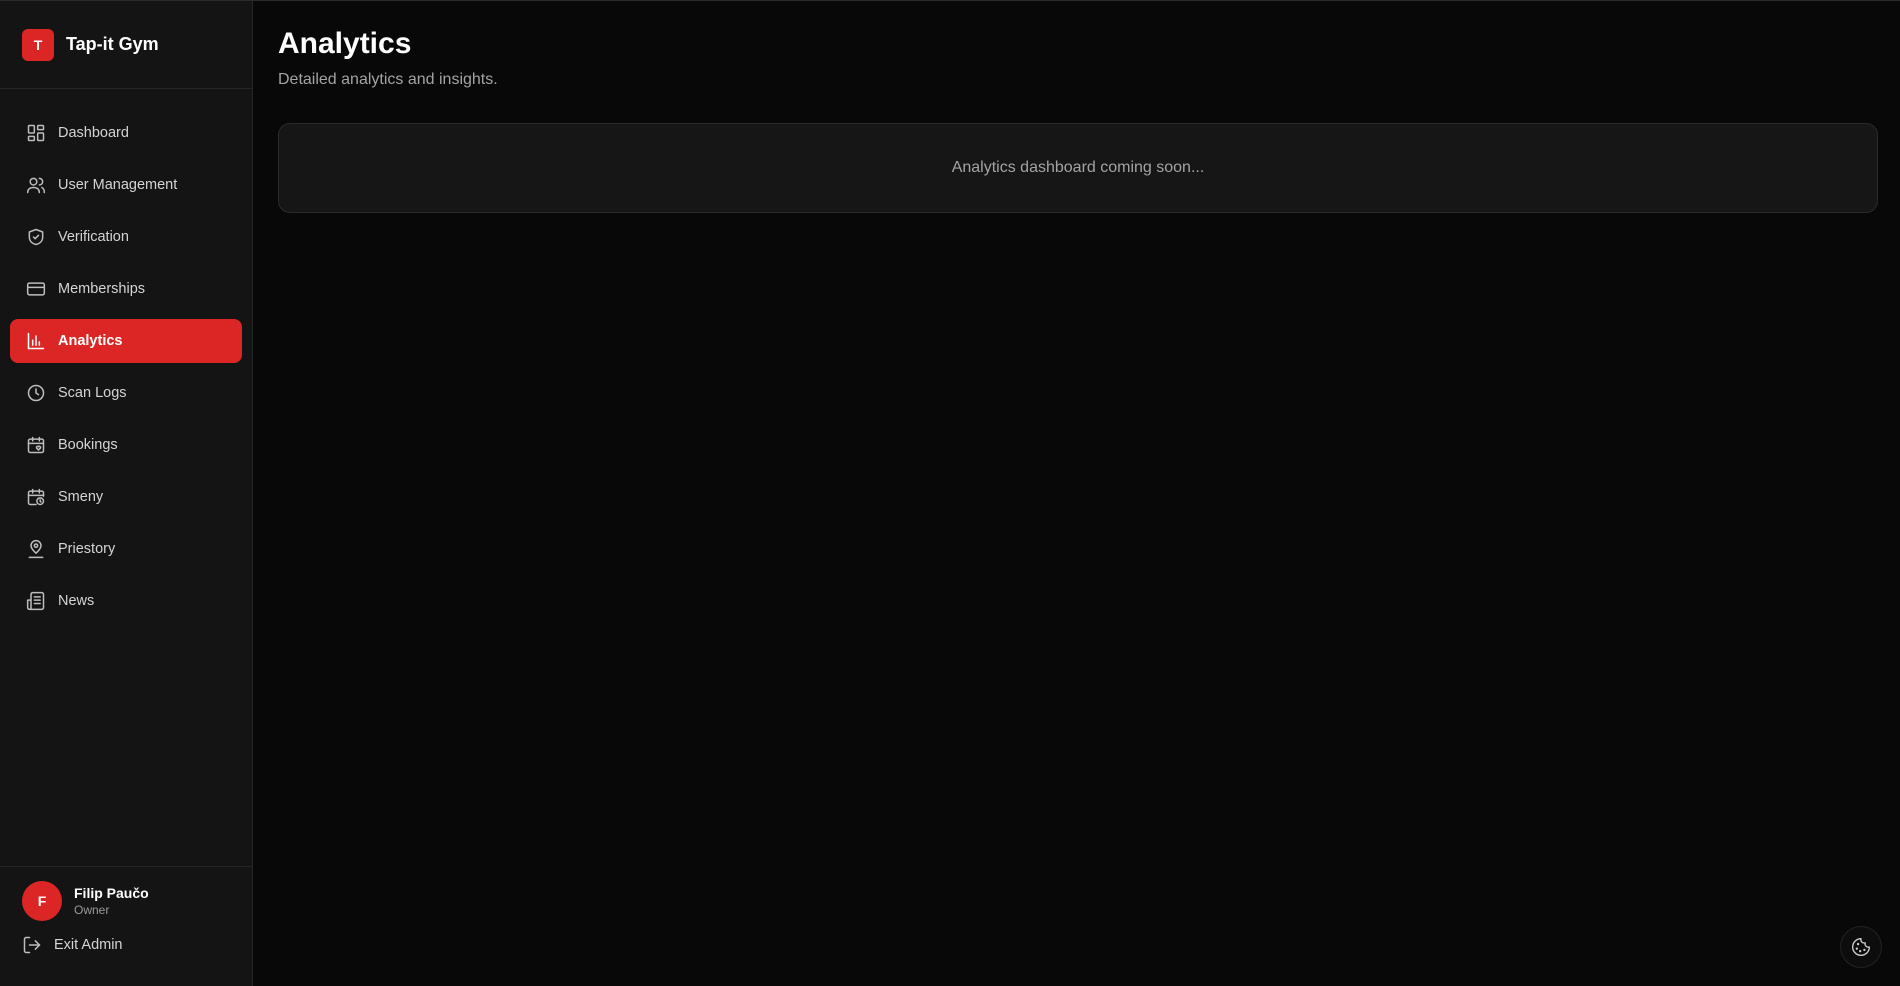 This screenshot has height=986, width=1900. Describe the element at coordinates (36, 445) in the screenshot. I see `calendar-heart-icon` at that location.